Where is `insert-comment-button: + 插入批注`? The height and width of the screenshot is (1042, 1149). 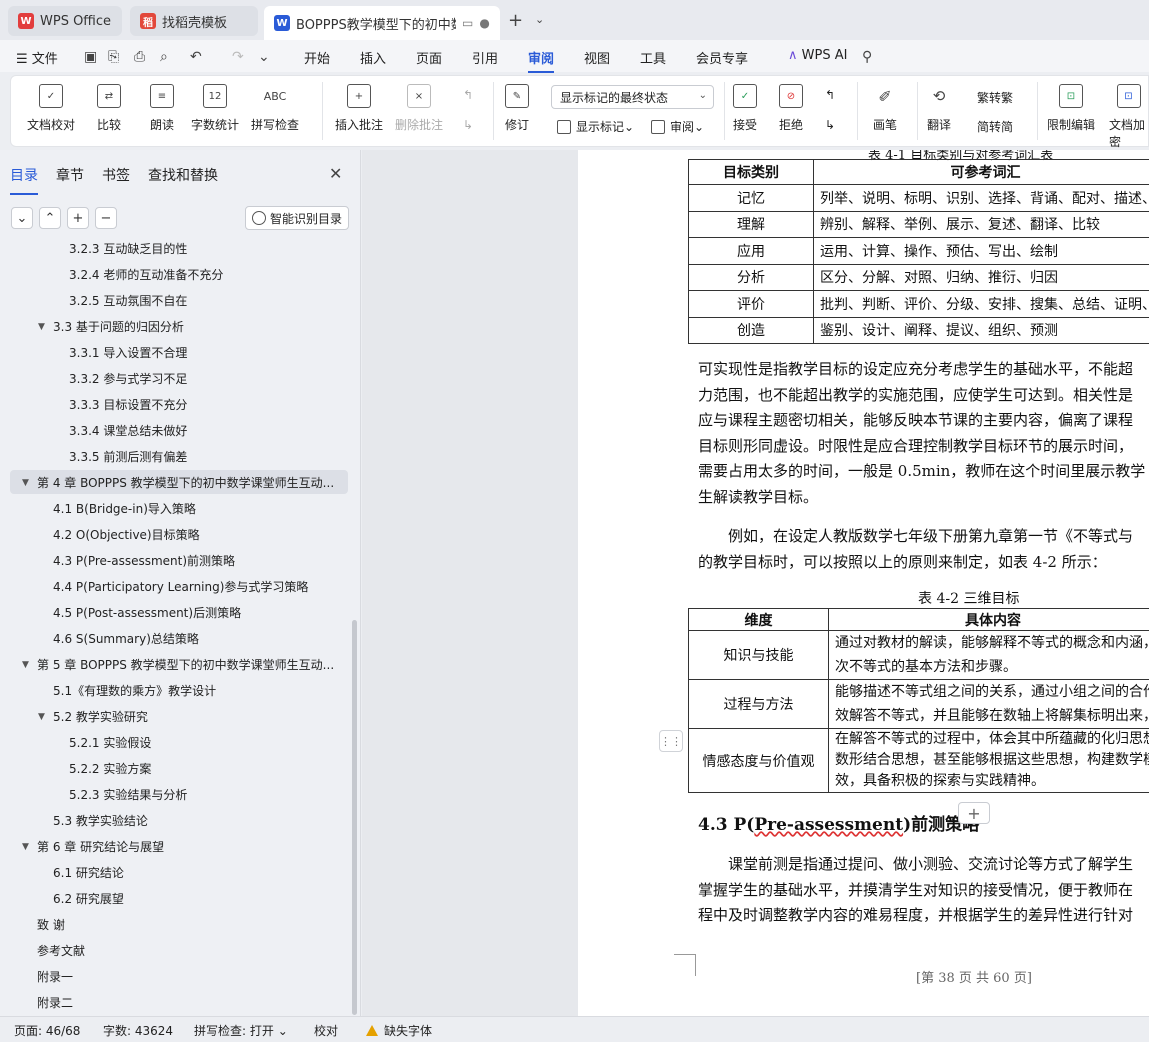
insert-comment-button: + 插入批注 is located at coordinates (359, 108).